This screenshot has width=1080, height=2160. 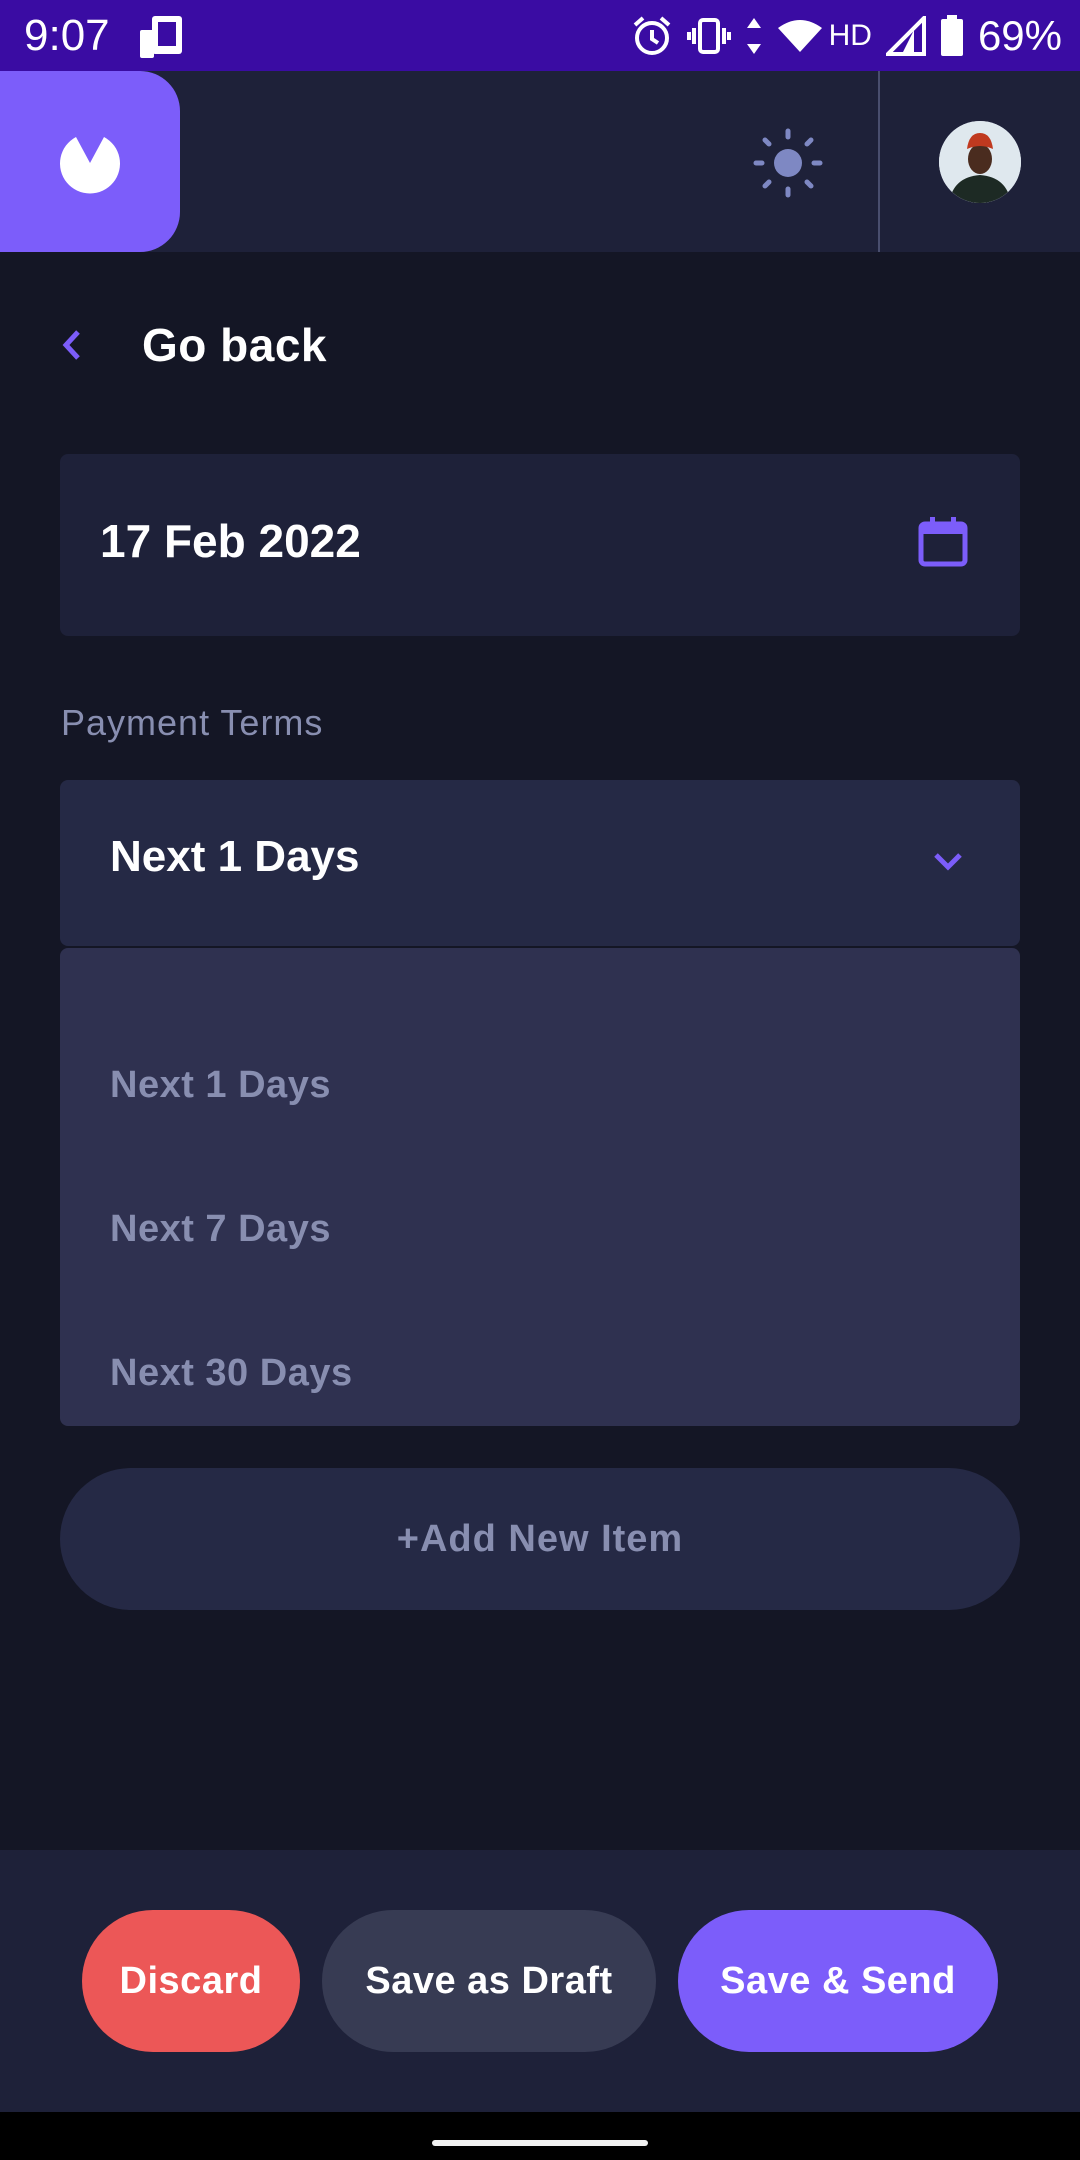 I want to click on alarm-icon, so click(x=651, y=35).